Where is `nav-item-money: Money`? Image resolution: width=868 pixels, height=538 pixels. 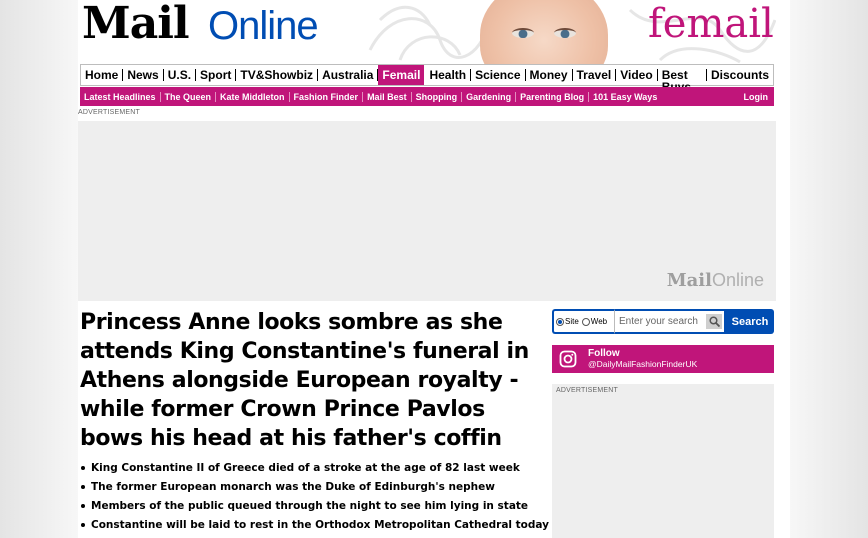
nav-item-money: Money is located at coordinates (549, 75).